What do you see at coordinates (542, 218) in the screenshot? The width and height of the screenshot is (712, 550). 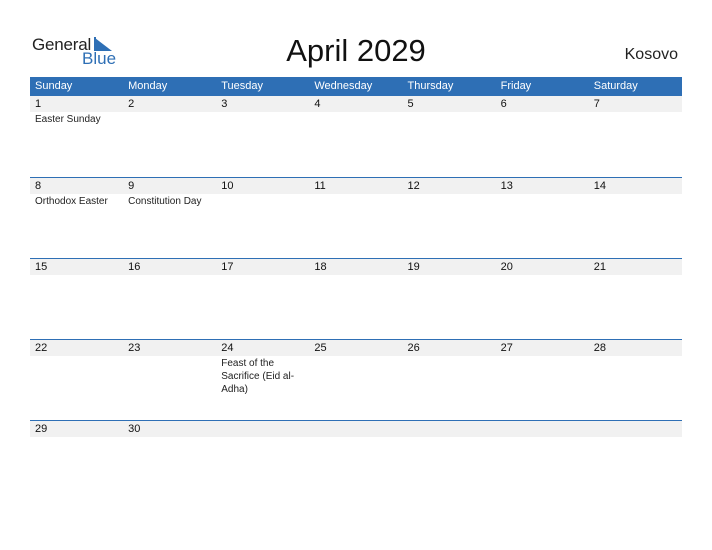 I see `day-cell: 13` at bounding box center [542, 218].